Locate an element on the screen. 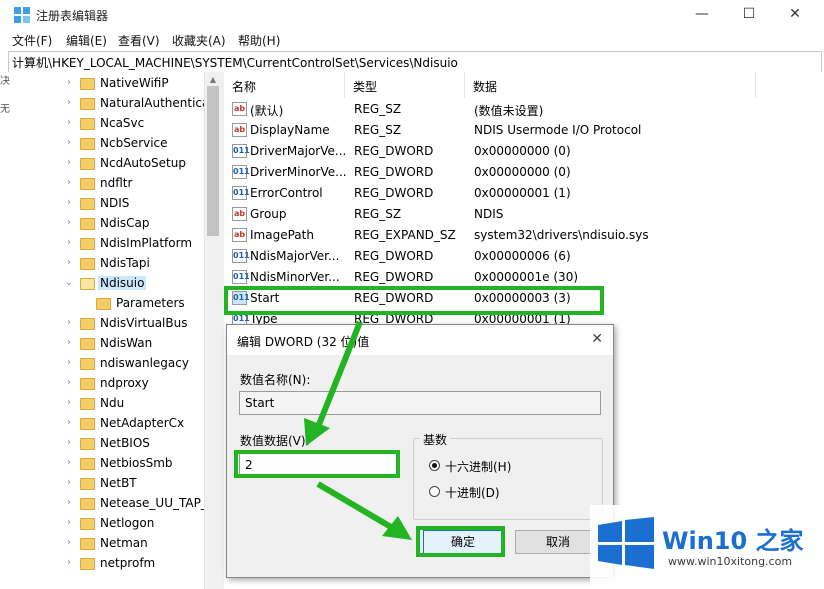 The width and height of the screenshot is (824, 589). tree-scrollbar: ▲ is located at coordinates (212, 330).